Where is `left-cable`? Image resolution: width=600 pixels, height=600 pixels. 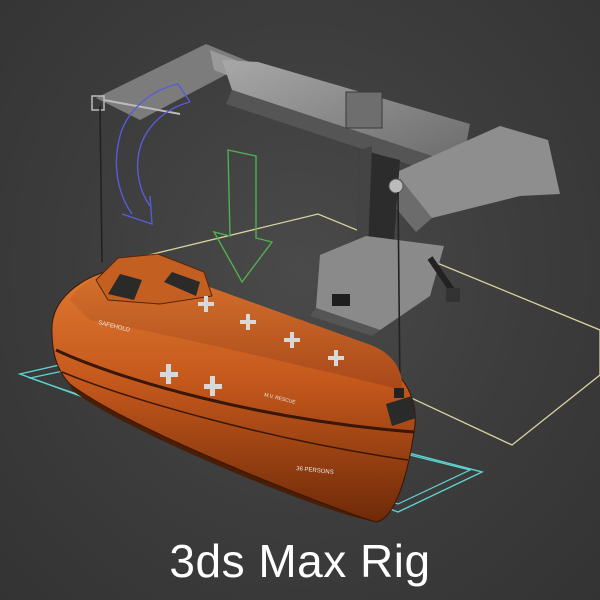 left-cable is located at coordinates (101, 184).